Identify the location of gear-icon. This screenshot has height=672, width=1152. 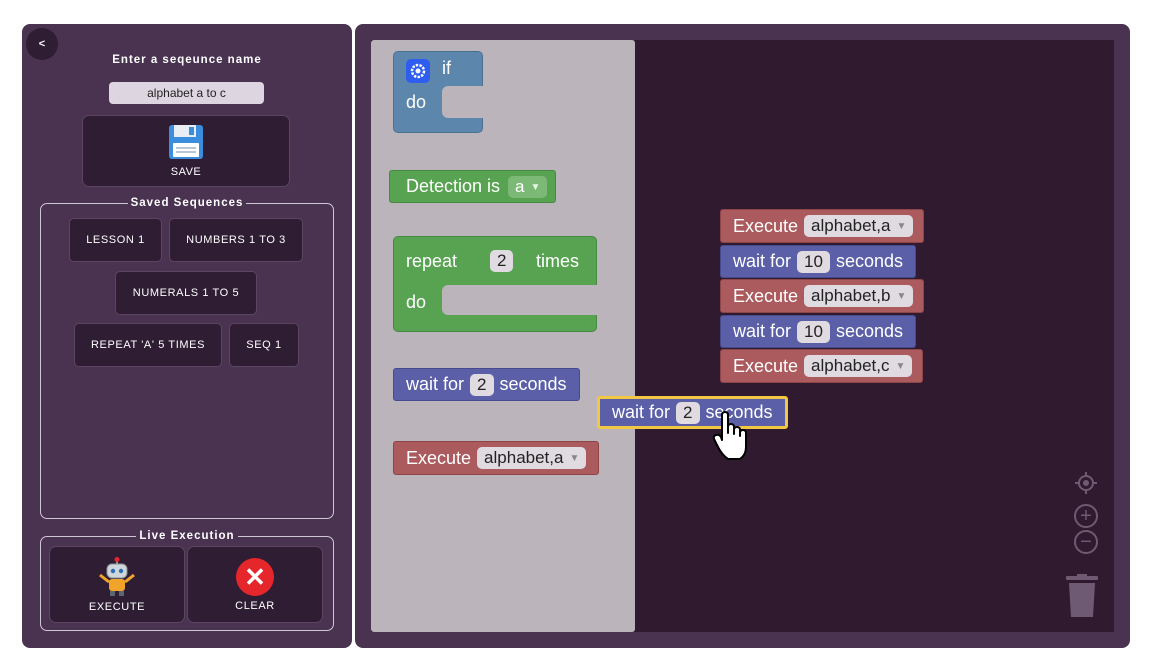
(418, 71).